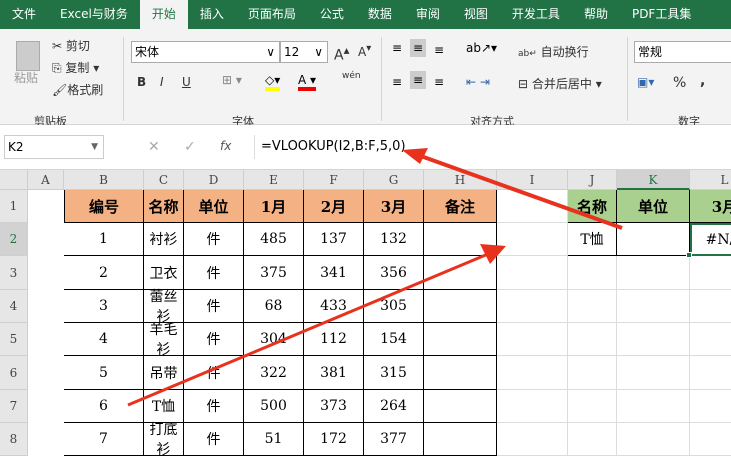  What do you see at coordinates (493, 254) in the screenshot?
I see `arrowhead` at bounding box center [493, 254].